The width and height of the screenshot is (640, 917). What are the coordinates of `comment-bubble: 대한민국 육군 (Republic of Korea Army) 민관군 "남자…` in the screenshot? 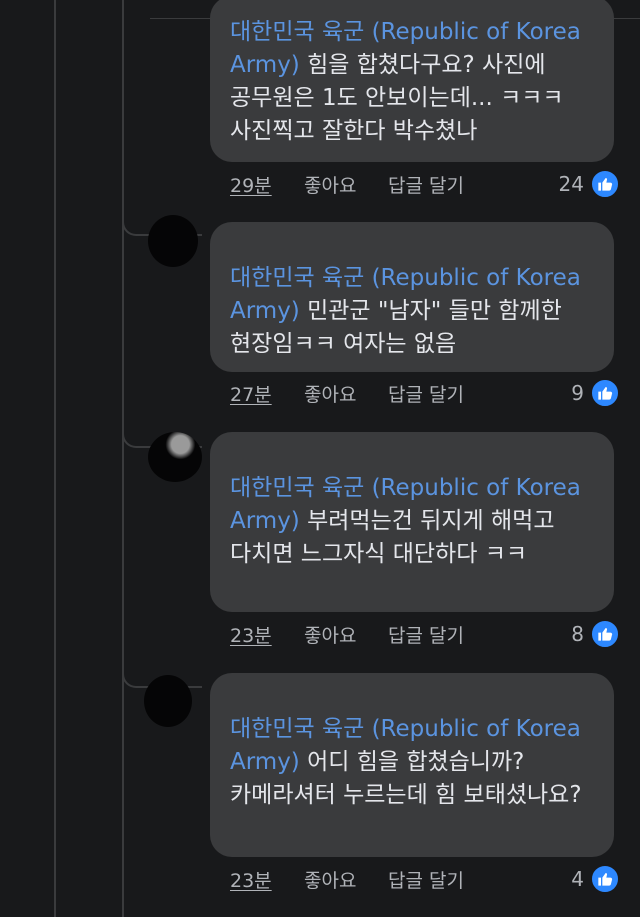 It's located at (412, 297).